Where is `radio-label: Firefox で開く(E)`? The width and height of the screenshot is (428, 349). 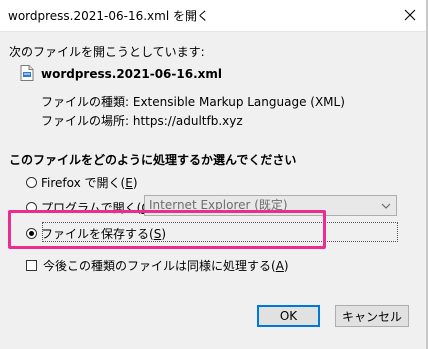
radio-label: Firefox で開く(E) is located at coordinates (89, 182).